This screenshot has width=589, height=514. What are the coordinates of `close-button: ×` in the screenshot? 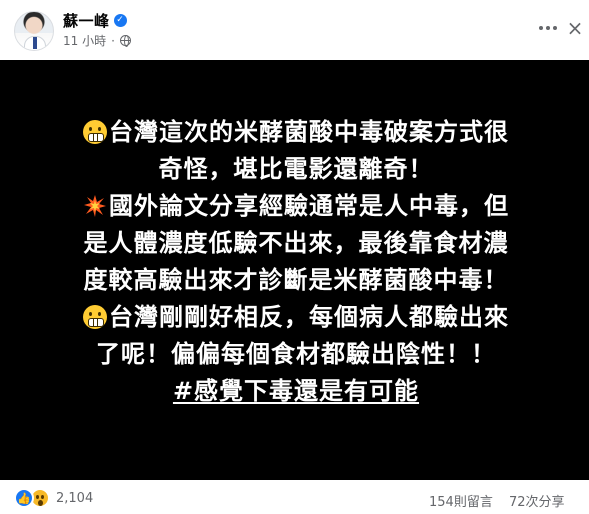 It's located at (575, 28).